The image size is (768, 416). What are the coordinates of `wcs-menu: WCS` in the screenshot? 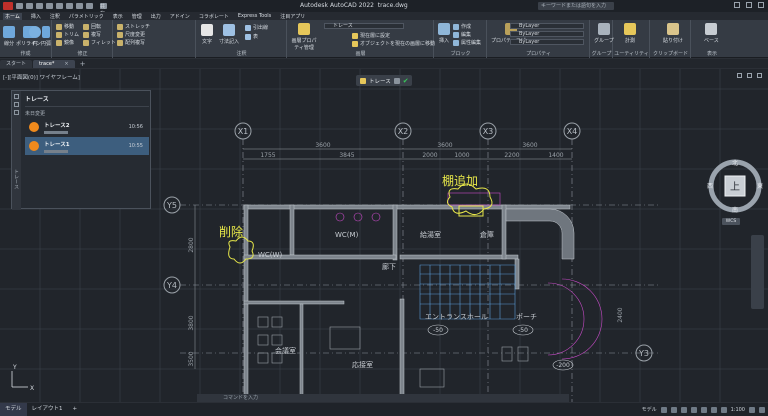 It's located at (731, 221).